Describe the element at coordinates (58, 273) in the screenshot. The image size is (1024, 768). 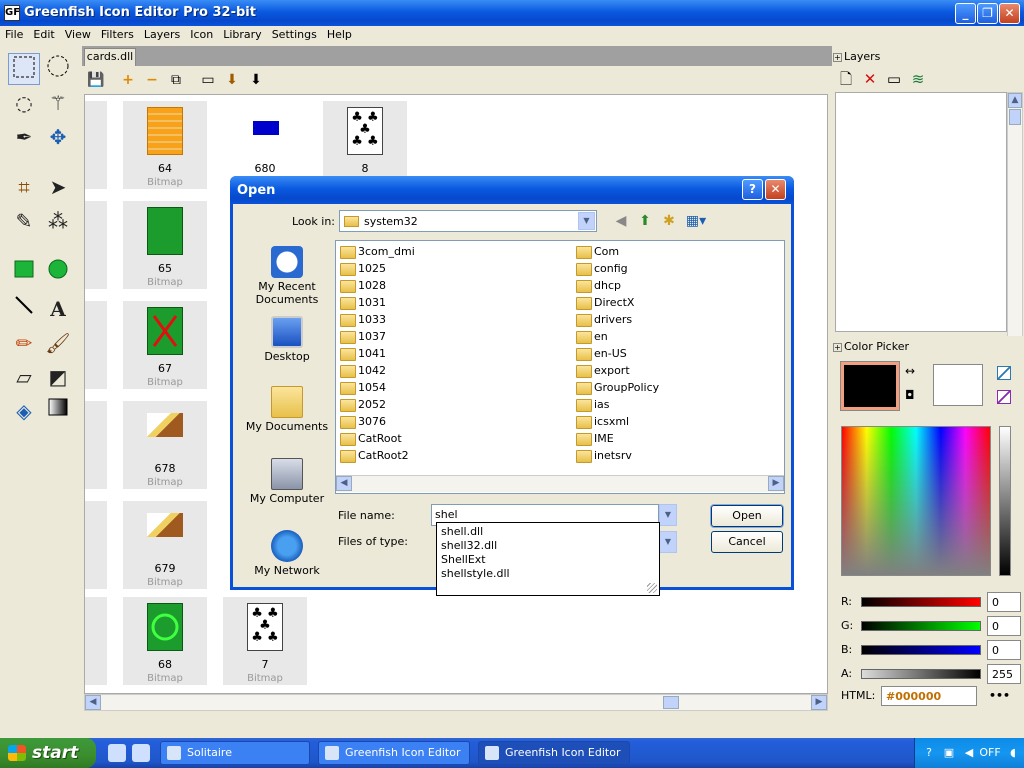
I see `ellipse-tool-icon` at that location.